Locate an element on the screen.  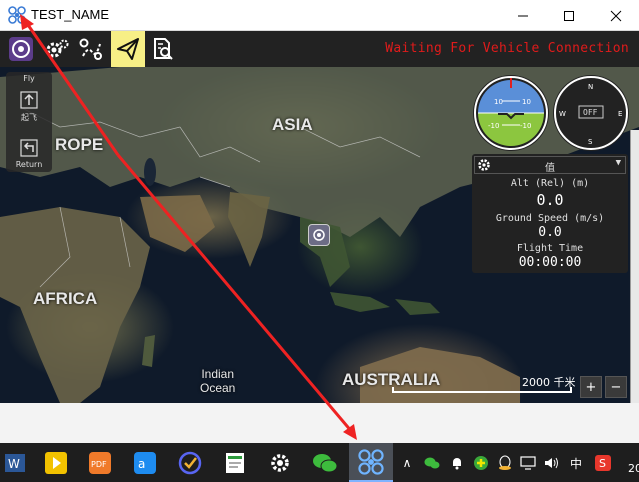
settings-gear-icon is located at coordinates (280, 463).